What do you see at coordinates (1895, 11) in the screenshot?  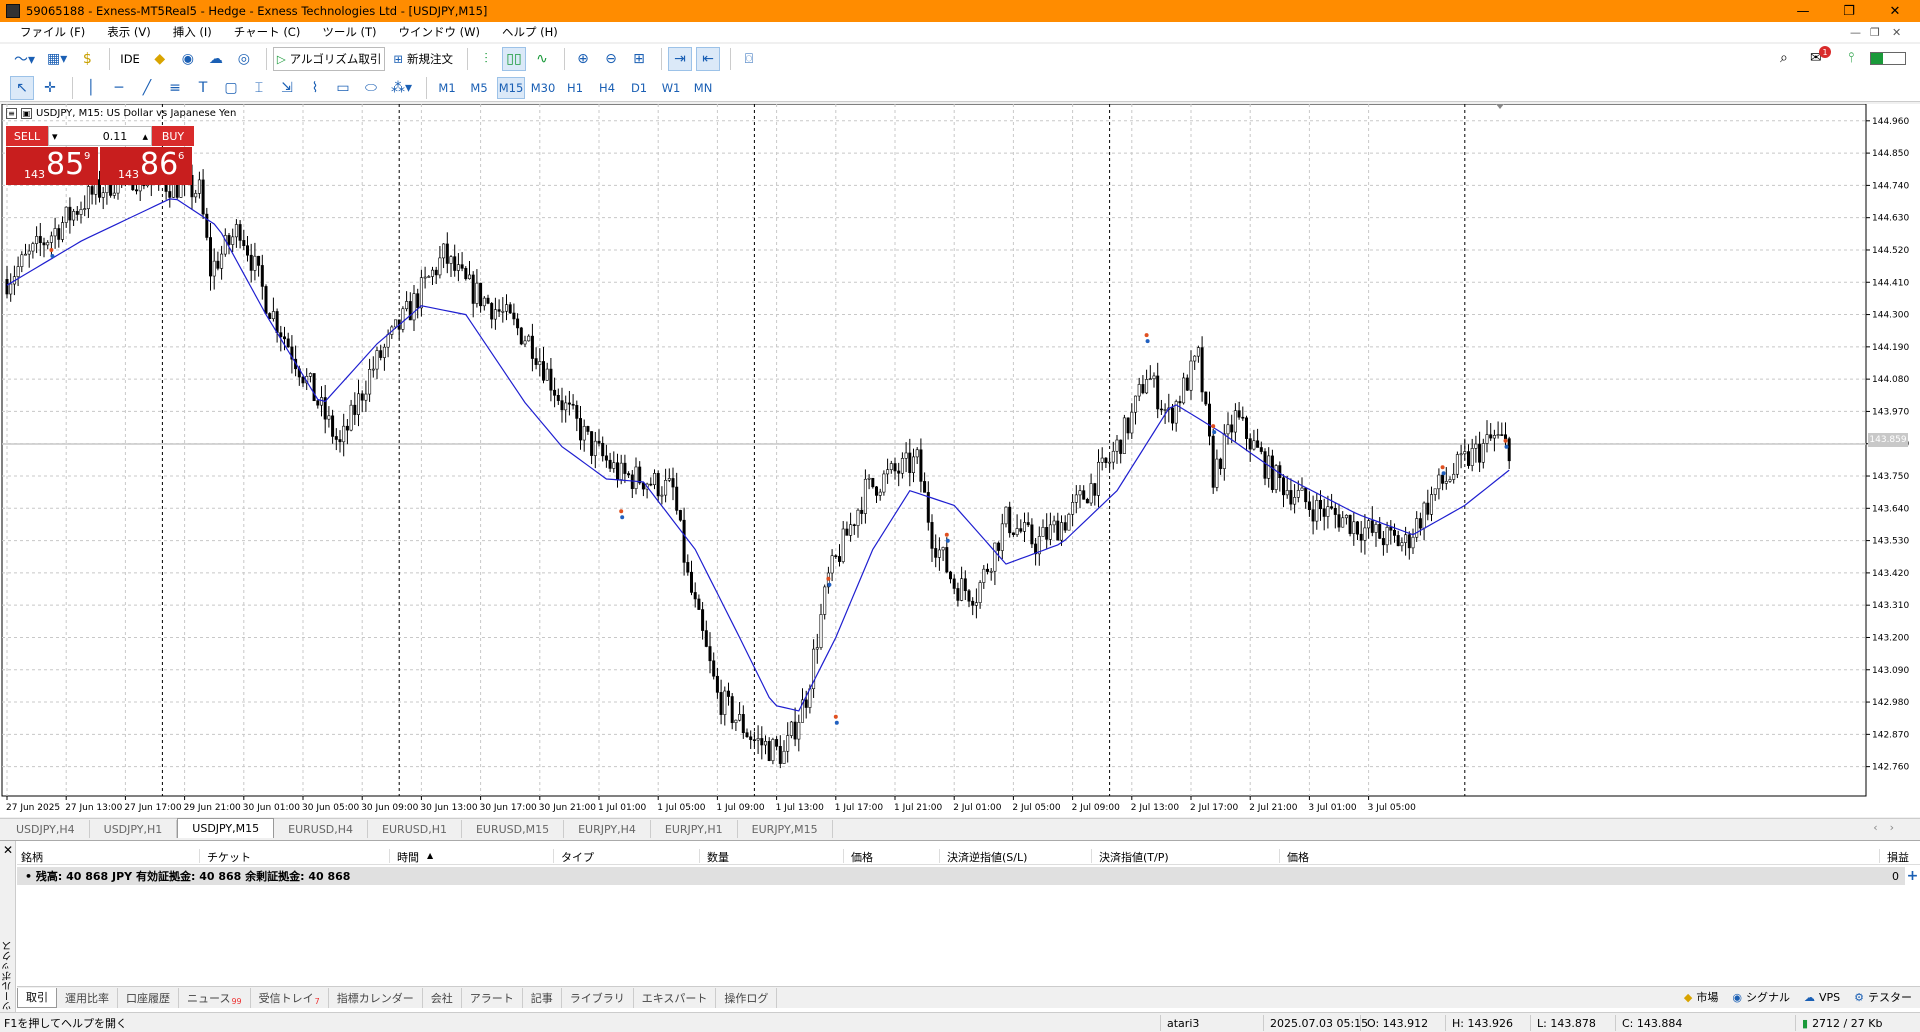 I see `close-button: ✕` at bounding box center [1895, 11].